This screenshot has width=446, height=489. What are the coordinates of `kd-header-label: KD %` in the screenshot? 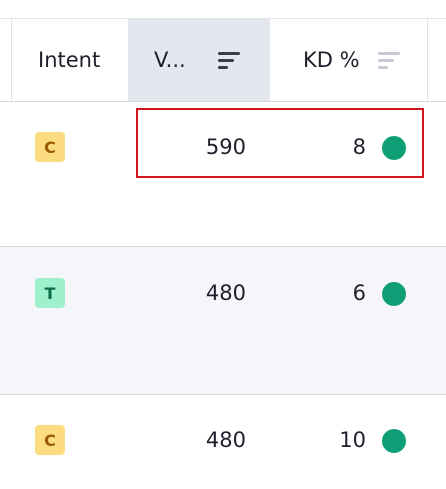 It's located at (331, 60).